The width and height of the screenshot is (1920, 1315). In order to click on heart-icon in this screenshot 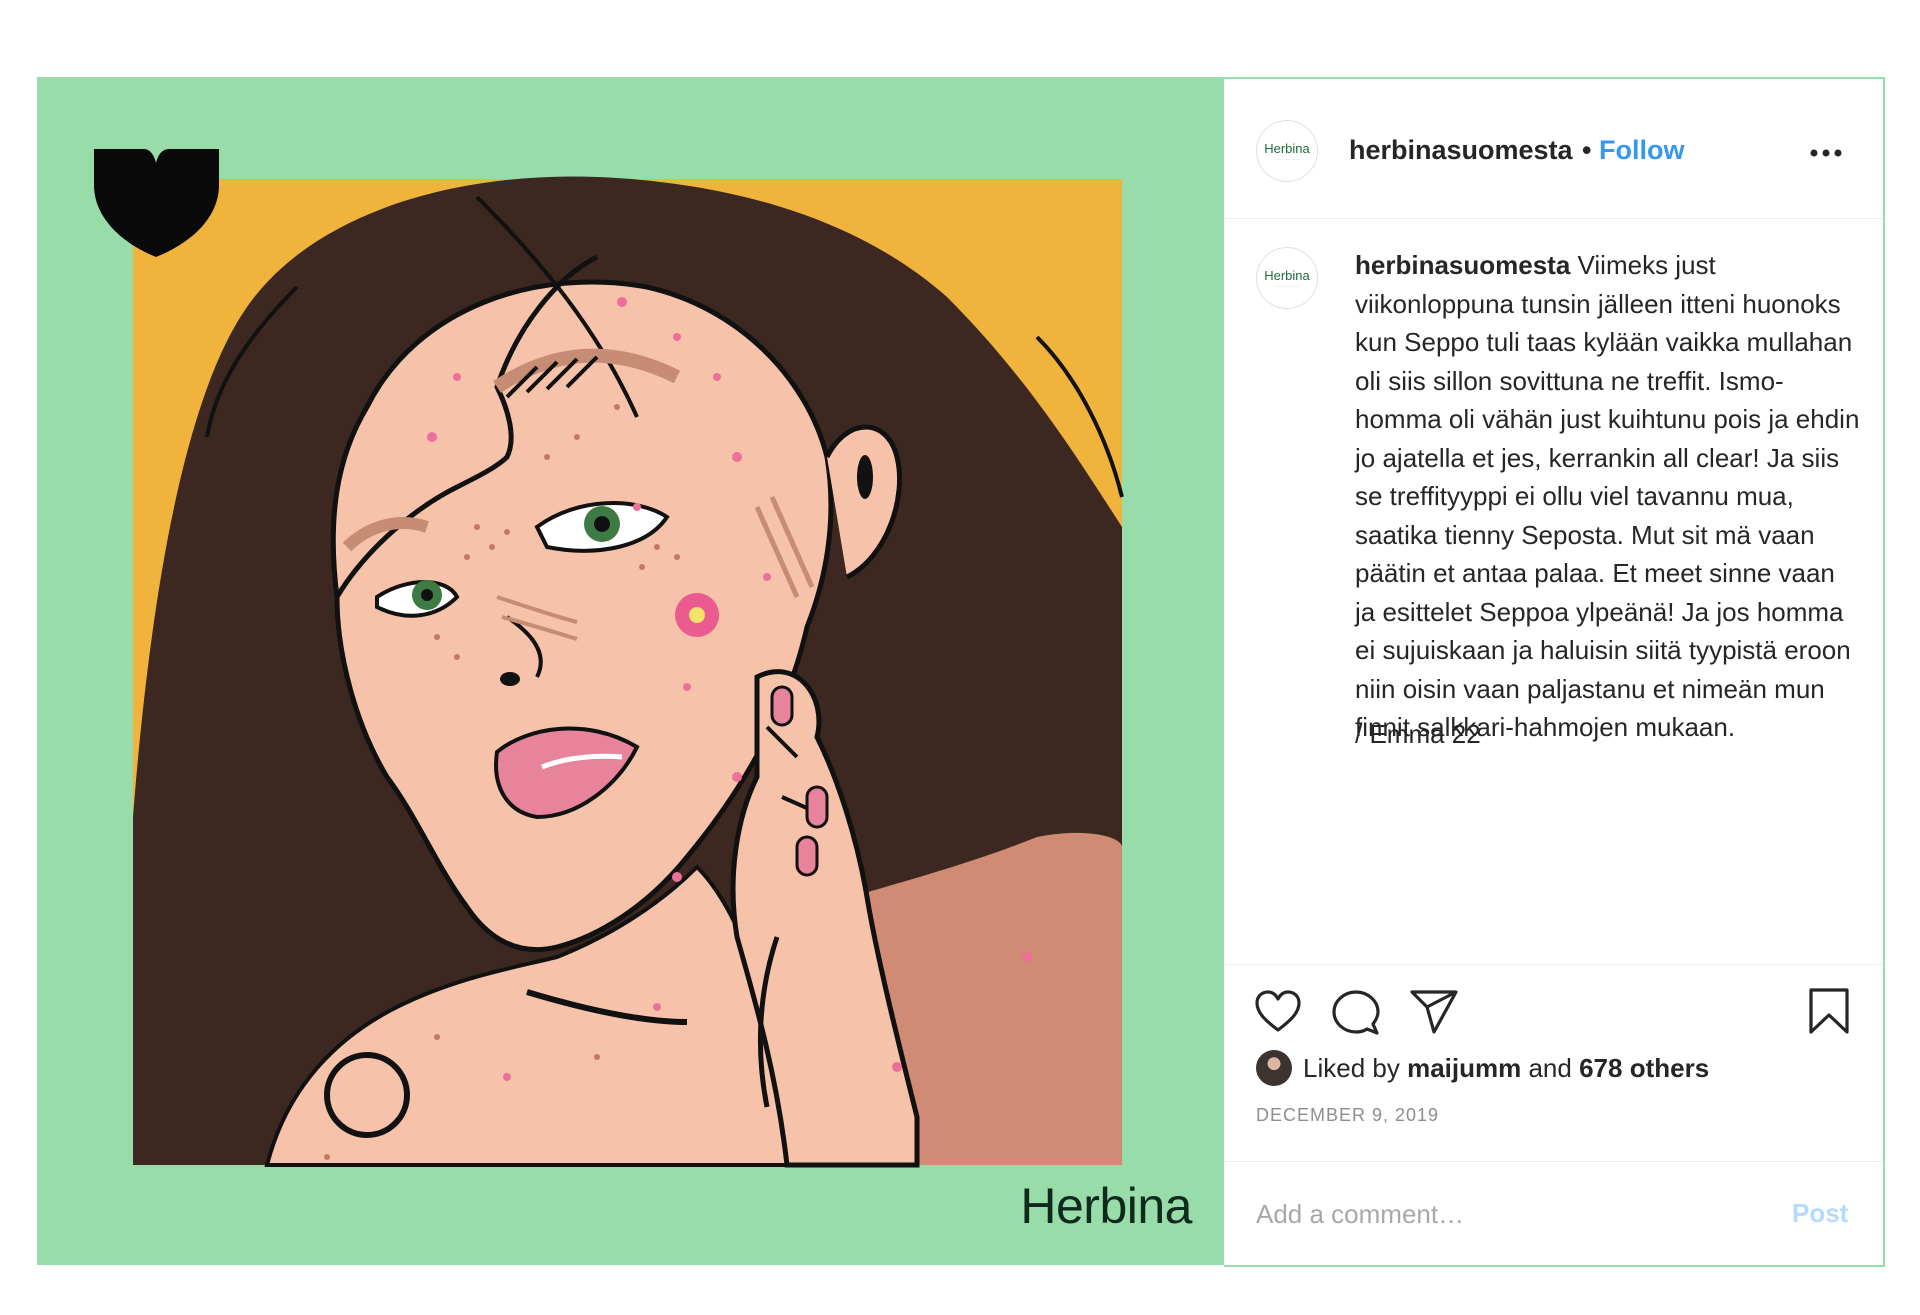, I will do `click(1278, 1011)`.